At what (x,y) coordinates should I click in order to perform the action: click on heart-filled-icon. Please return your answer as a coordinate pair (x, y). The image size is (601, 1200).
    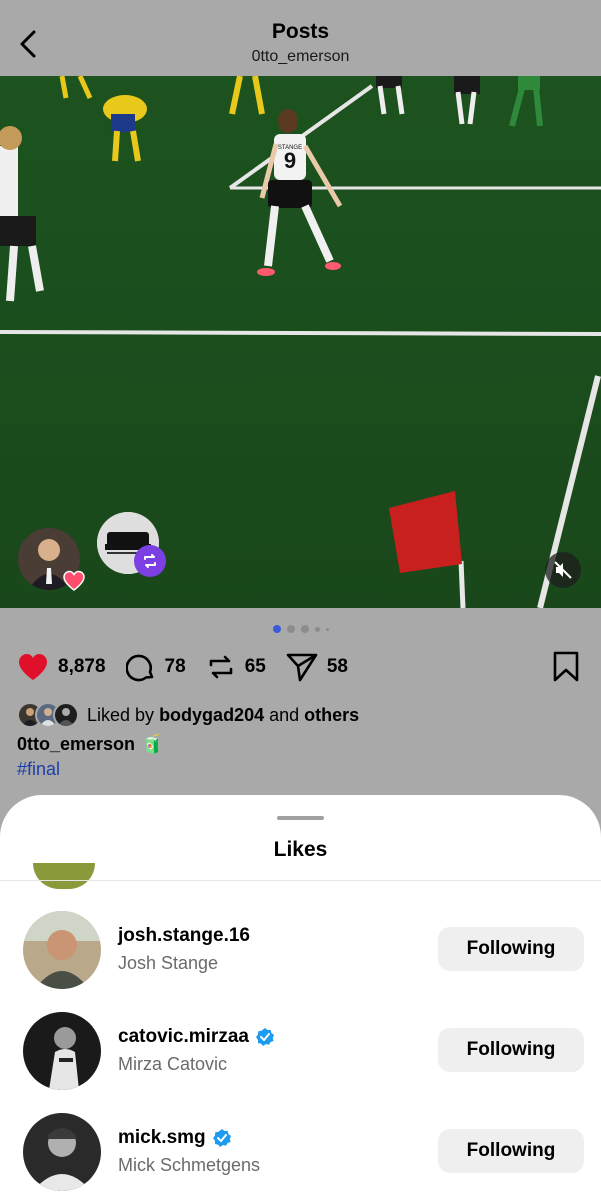
    Looking at the image, I should click on (33, 667).